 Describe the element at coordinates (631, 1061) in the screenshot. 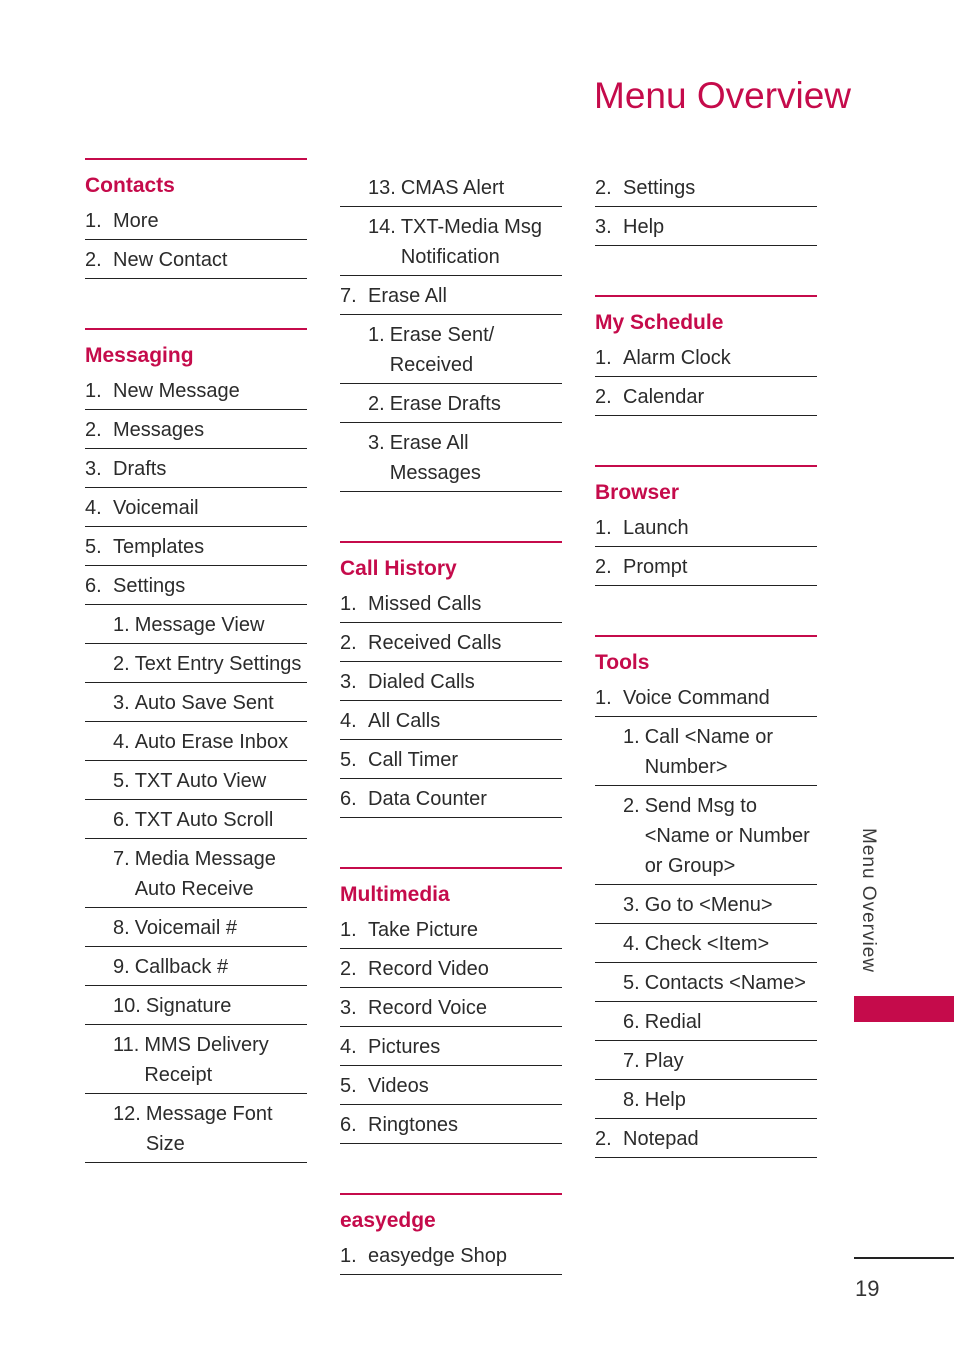

I see `item-number: 7.` at that location.